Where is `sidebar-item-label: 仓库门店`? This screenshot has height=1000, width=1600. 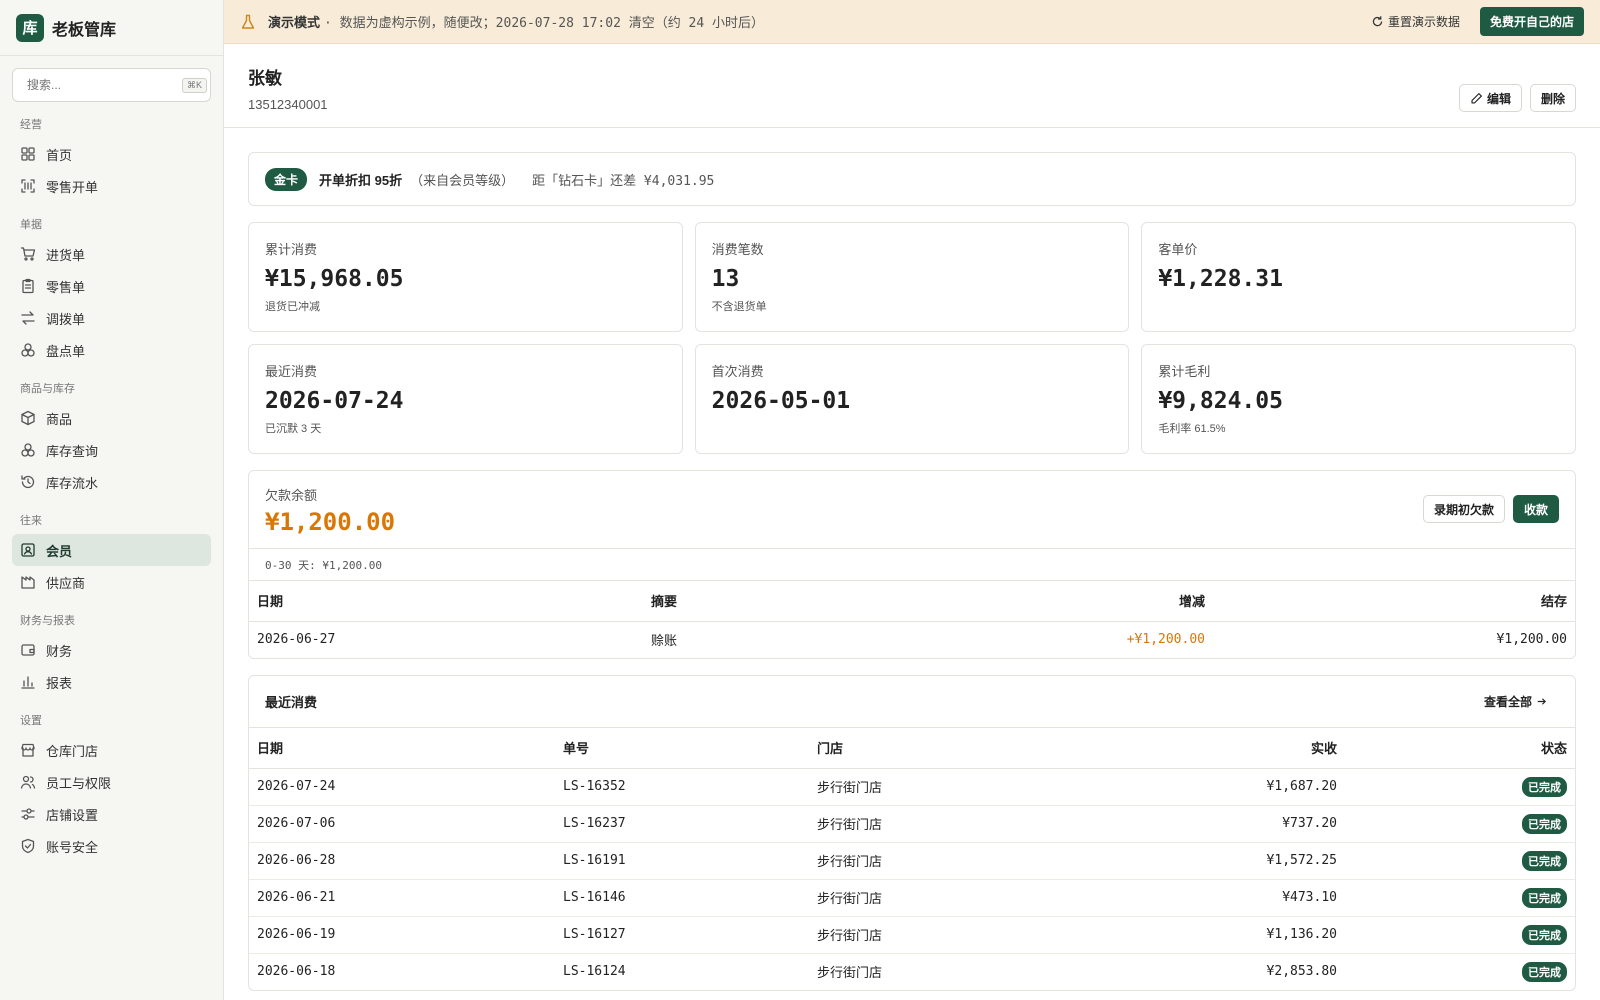
sidebar-item-label: 仓库门店 is located at coordinates (72, 751).